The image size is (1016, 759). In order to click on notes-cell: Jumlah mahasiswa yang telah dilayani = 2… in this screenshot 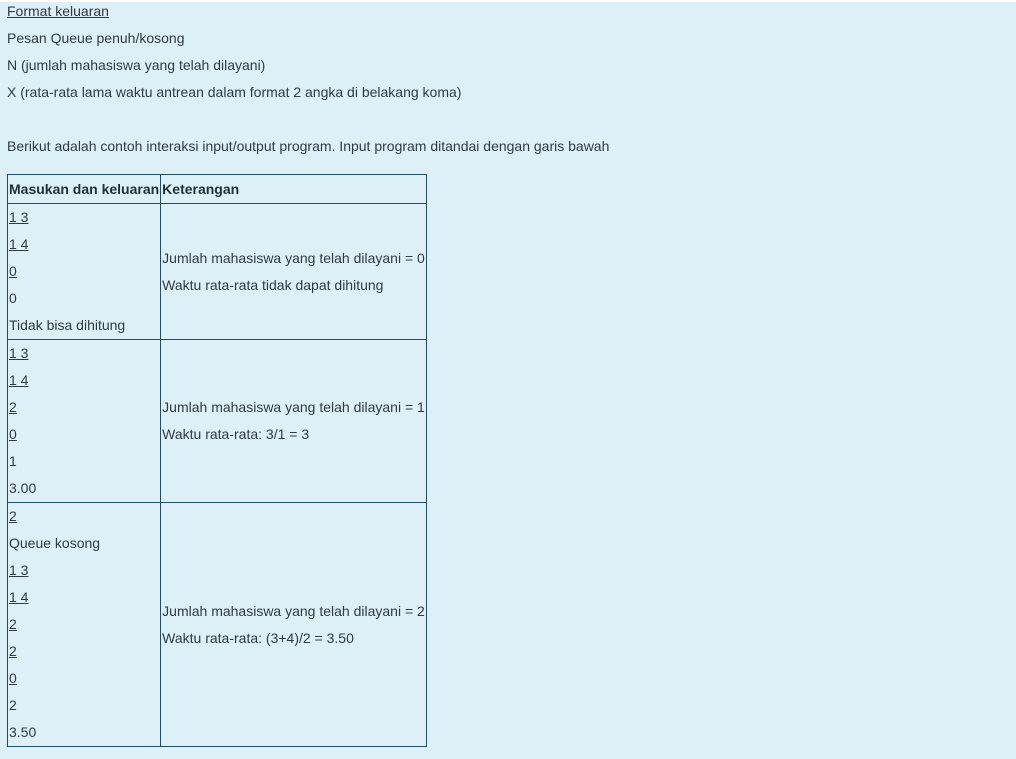, I will do `click(293, 624)`.